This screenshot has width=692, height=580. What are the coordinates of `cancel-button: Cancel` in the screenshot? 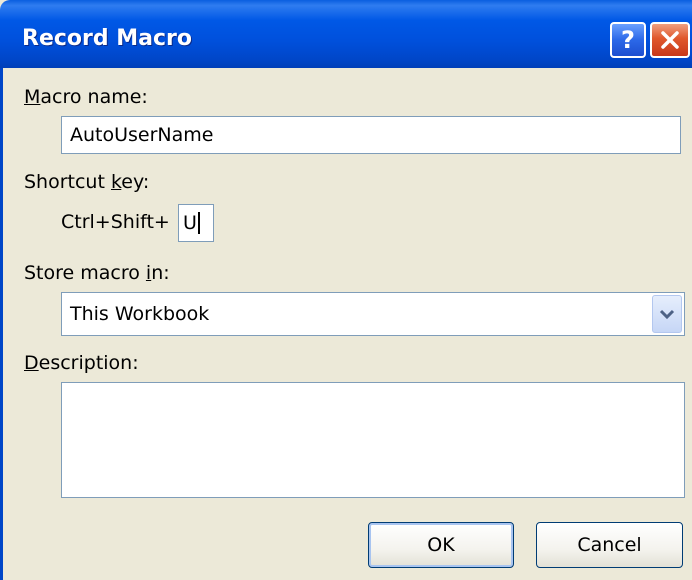 It's located at (609, 545).